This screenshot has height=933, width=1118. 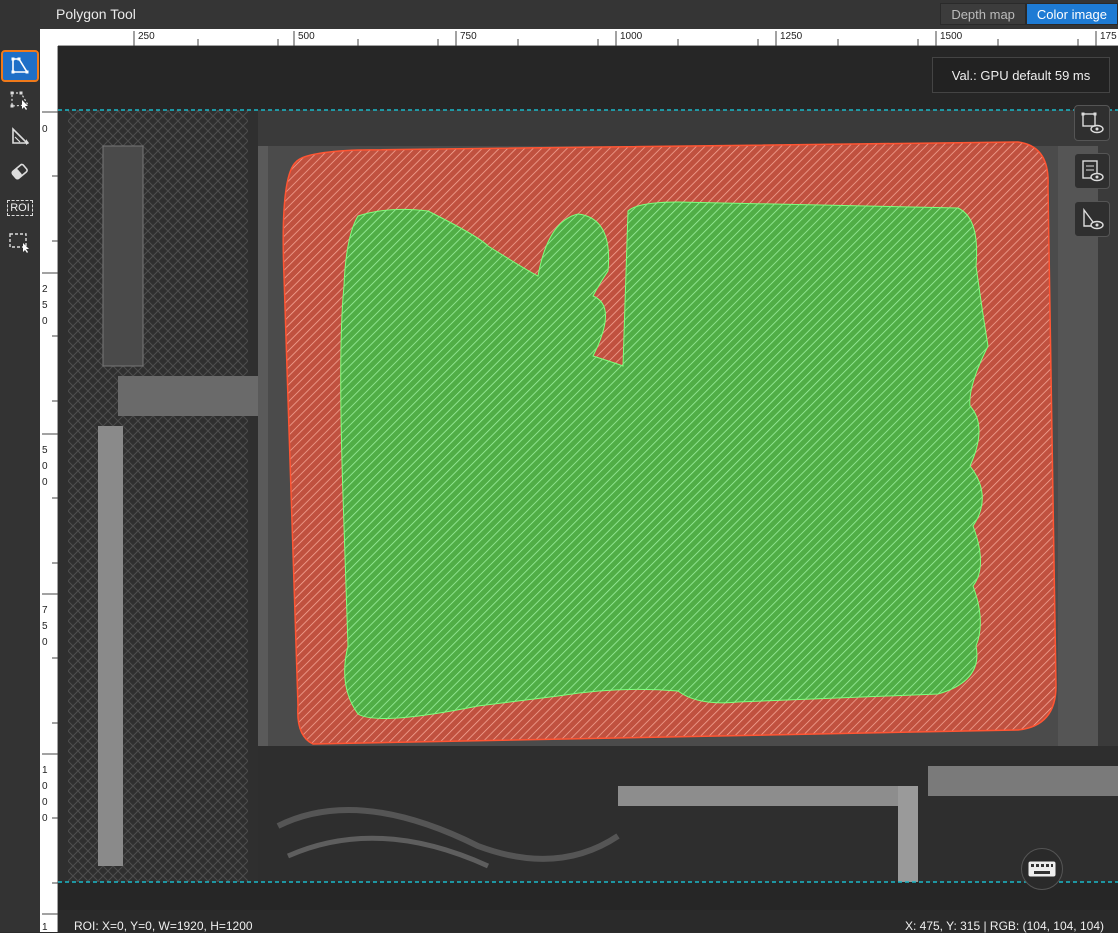 What do you see at coordinates (951, 36) in the screenshot?
I see `ruler-label: 1500` at bounding box center [951, 36].